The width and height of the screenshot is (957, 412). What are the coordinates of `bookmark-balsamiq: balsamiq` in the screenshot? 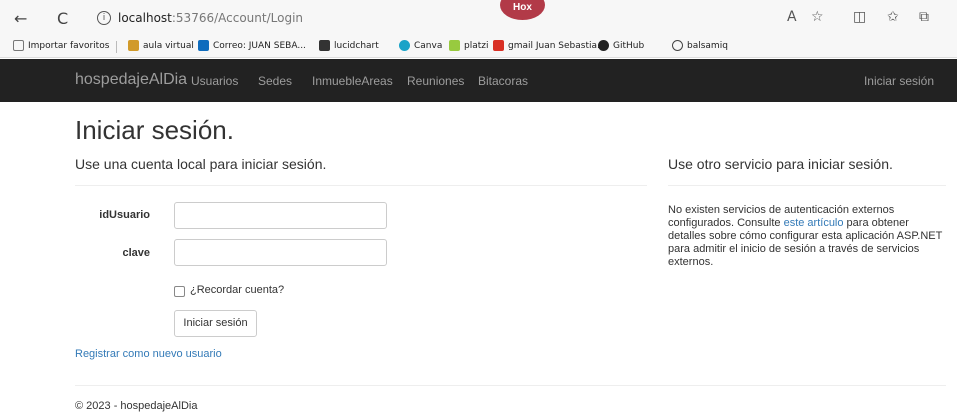 It's located at (700, 45).